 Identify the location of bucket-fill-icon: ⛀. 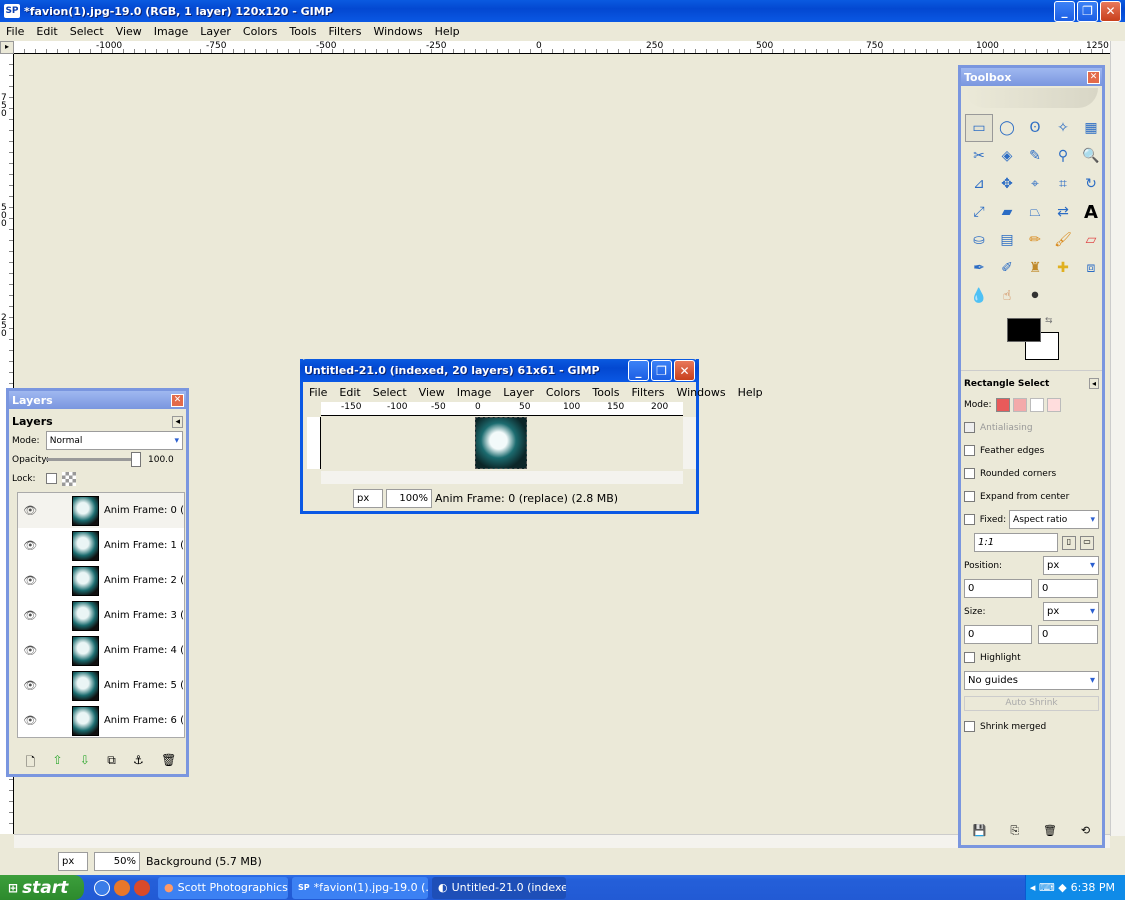
(979, 240).